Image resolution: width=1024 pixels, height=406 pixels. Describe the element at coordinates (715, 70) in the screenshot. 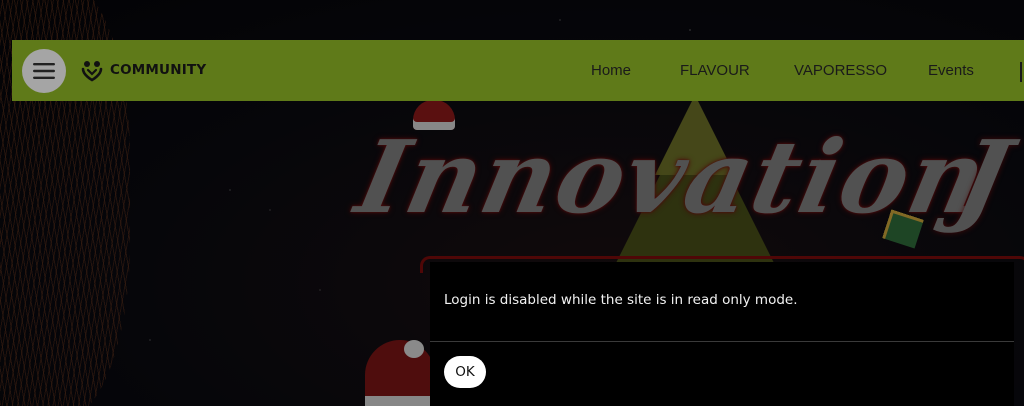

I see `nav-link-flavour: FLAVOUR` at that location.